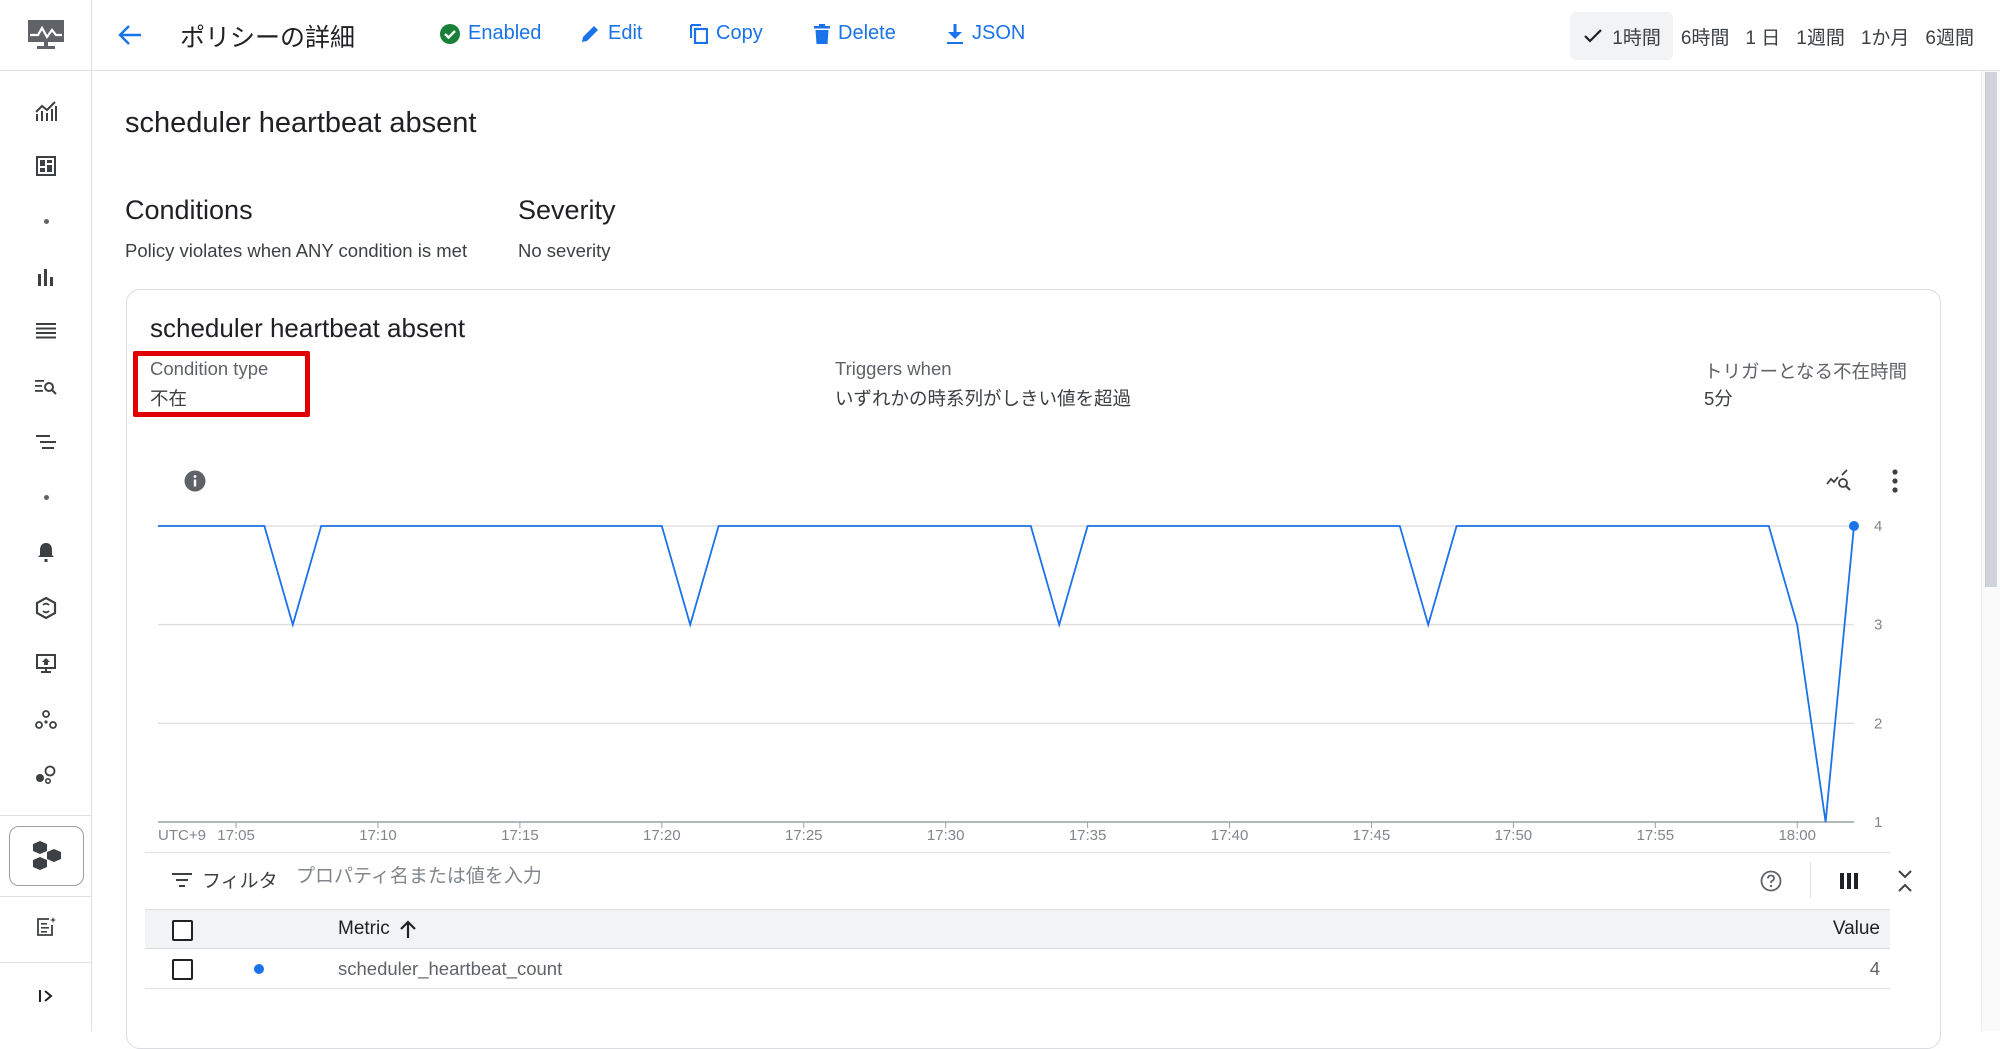  I want to click on pencil-icon, so click(590, 33).